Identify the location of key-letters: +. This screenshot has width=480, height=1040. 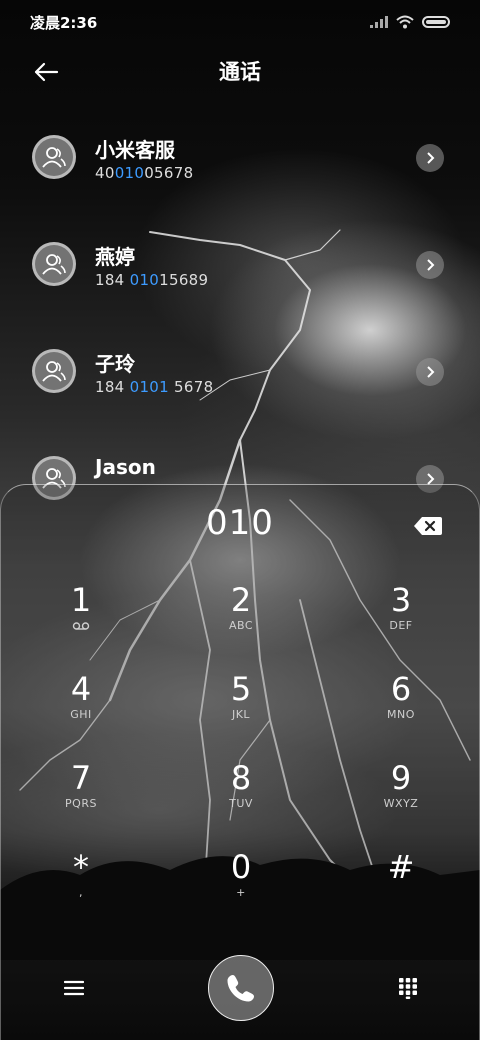
(241, 892).